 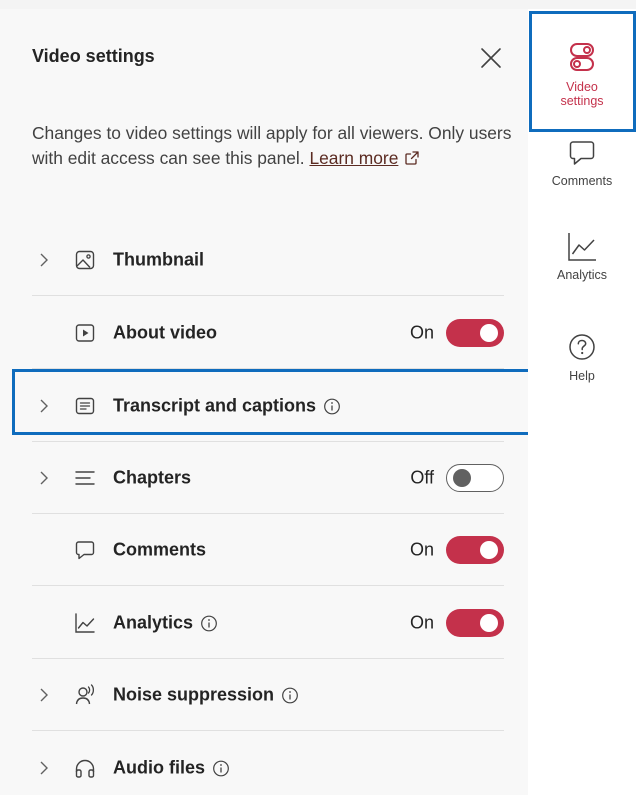 I want to click on transcript-icon, so click(x=85, y=406).